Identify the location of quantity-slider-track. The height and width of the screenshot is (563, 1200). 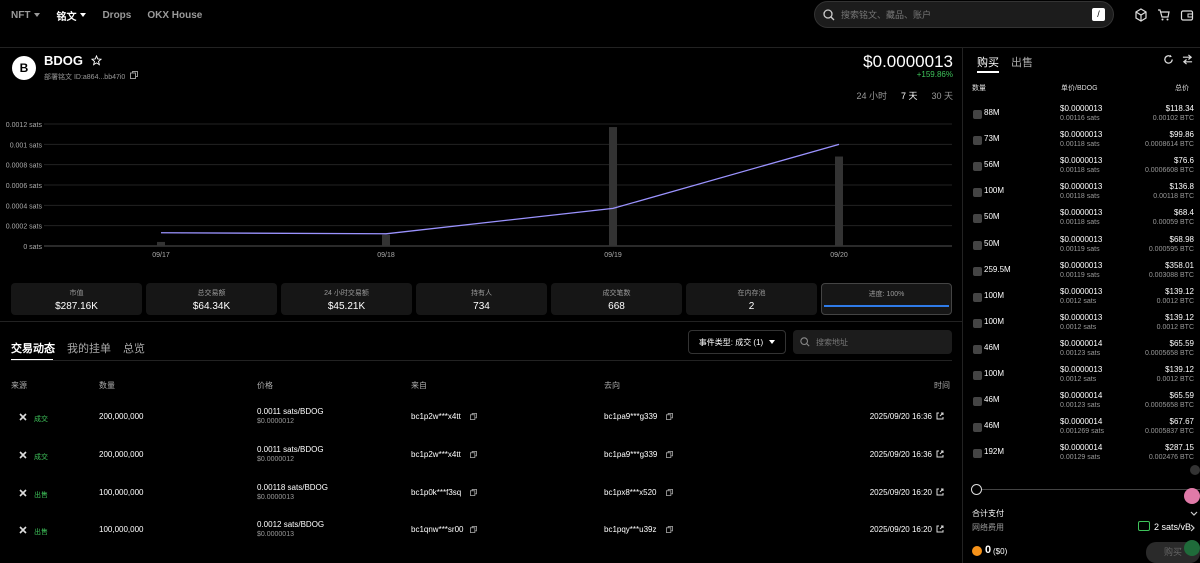
(1087, 489).